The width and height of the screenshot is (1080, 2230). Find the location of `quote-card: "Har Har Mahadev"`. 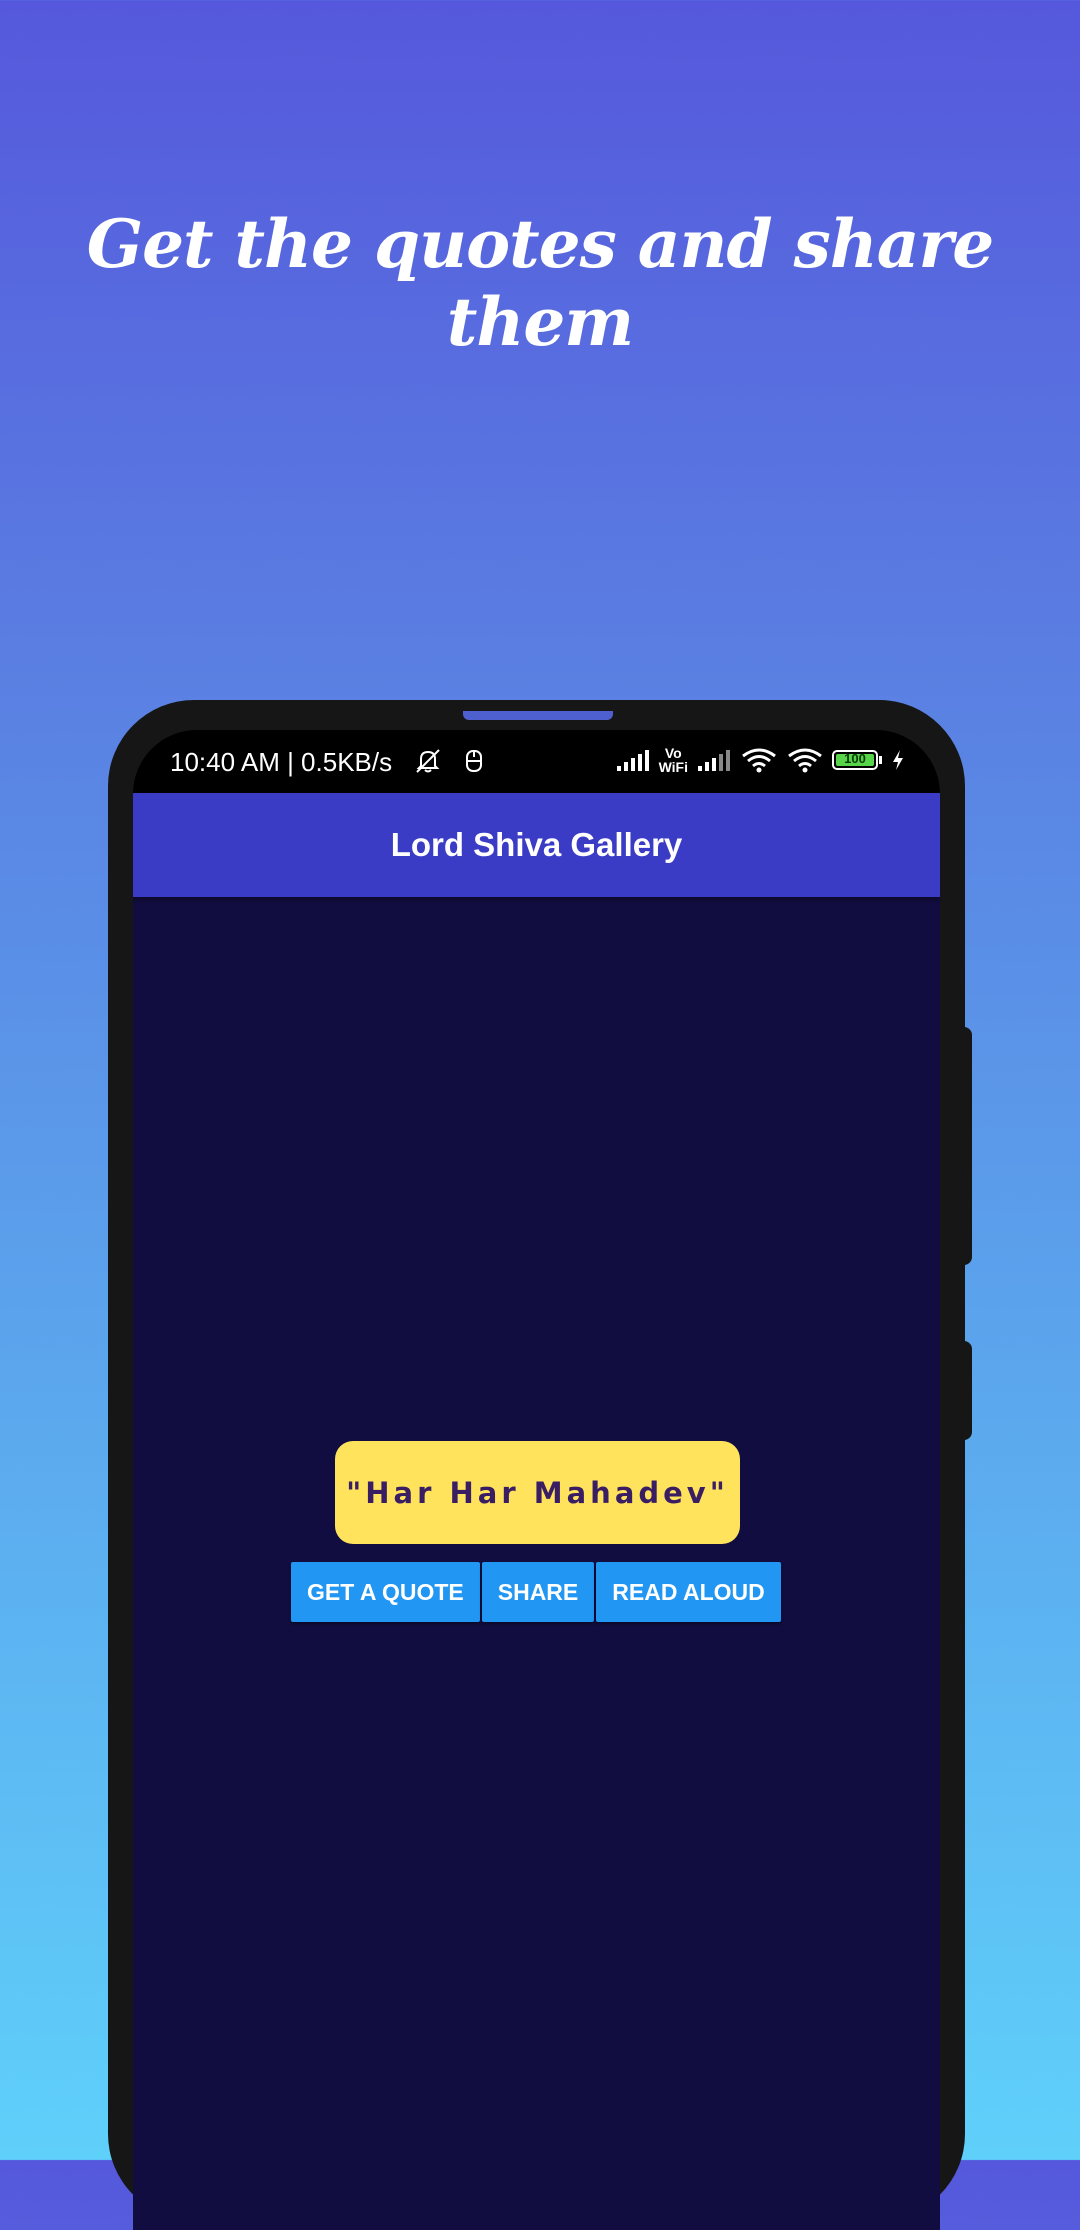

quote-card: "Har Har Mahadev" is located at coordinates (537, 1492).